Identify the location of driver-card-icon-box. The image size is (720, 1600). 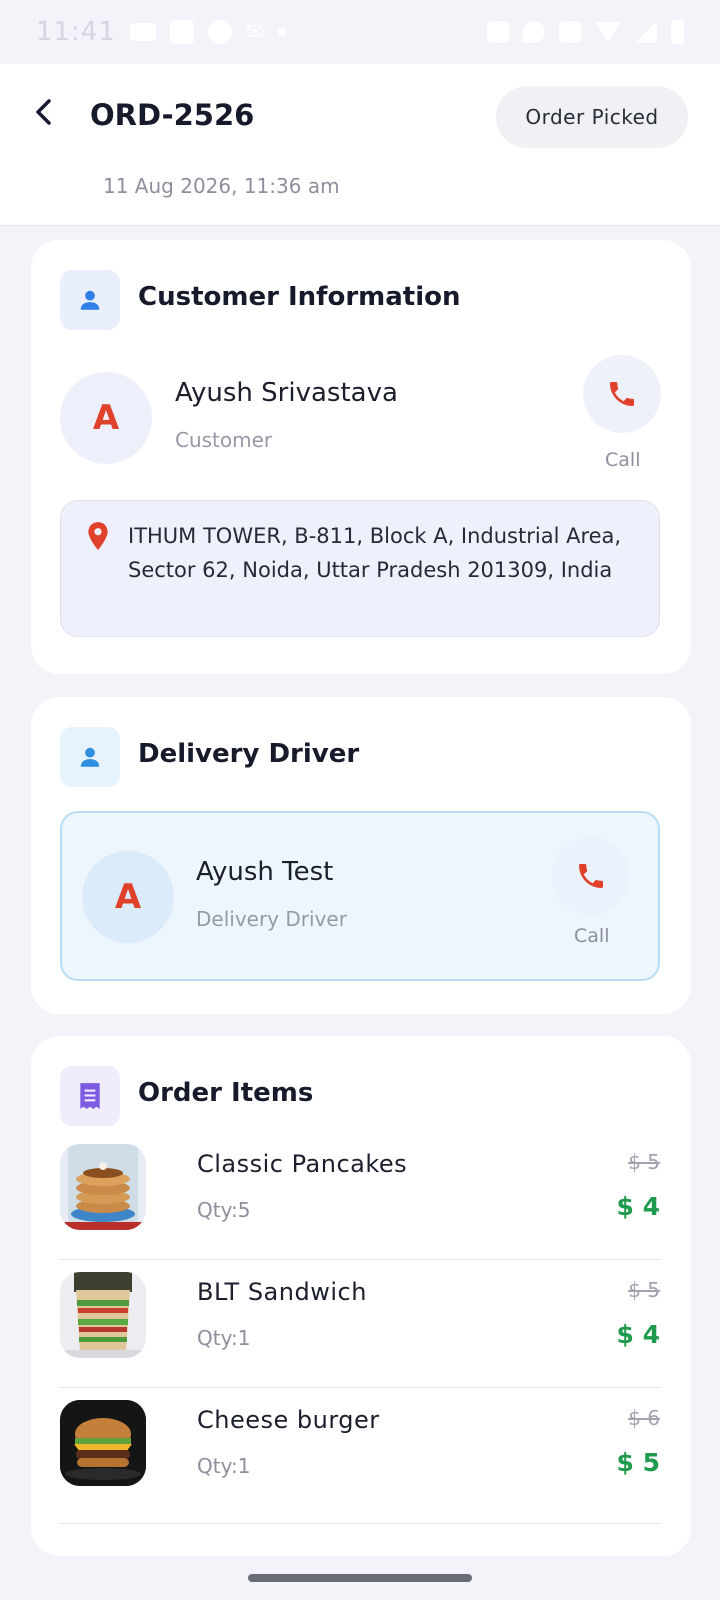
(90, 757).